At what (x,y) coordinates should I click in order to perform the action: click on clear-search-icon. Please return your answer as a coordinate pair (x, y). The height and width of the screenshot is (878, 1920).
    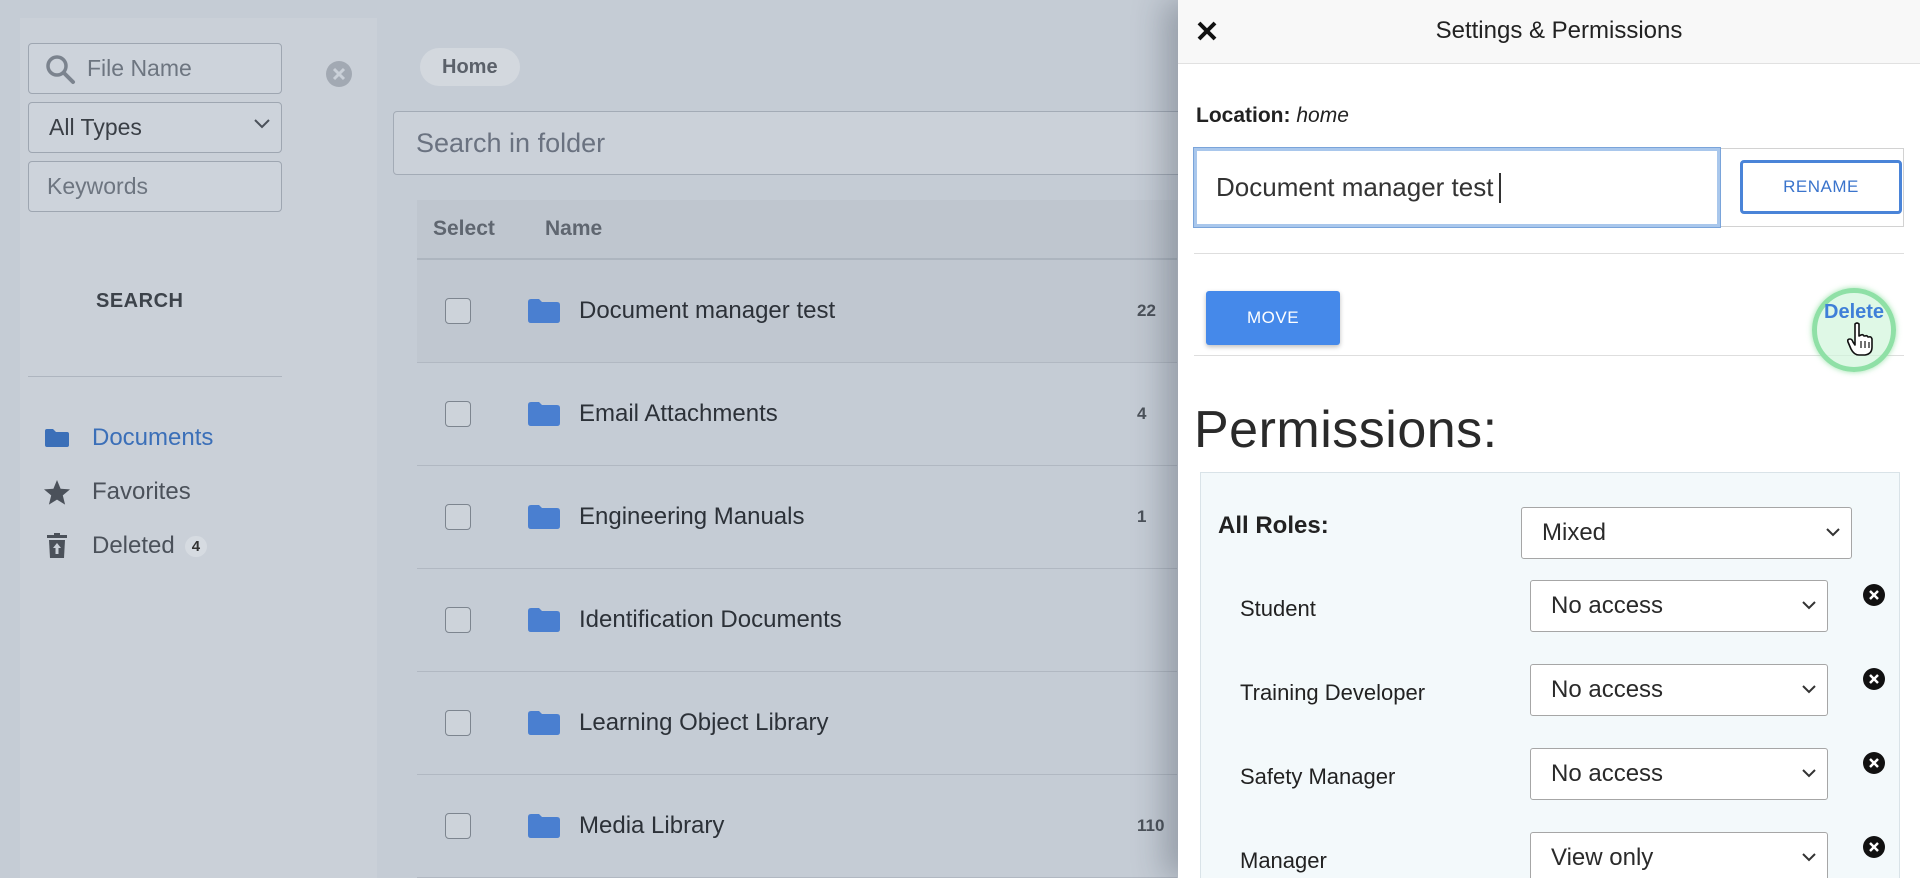
    Looking at the image, I should click on (339, 74).